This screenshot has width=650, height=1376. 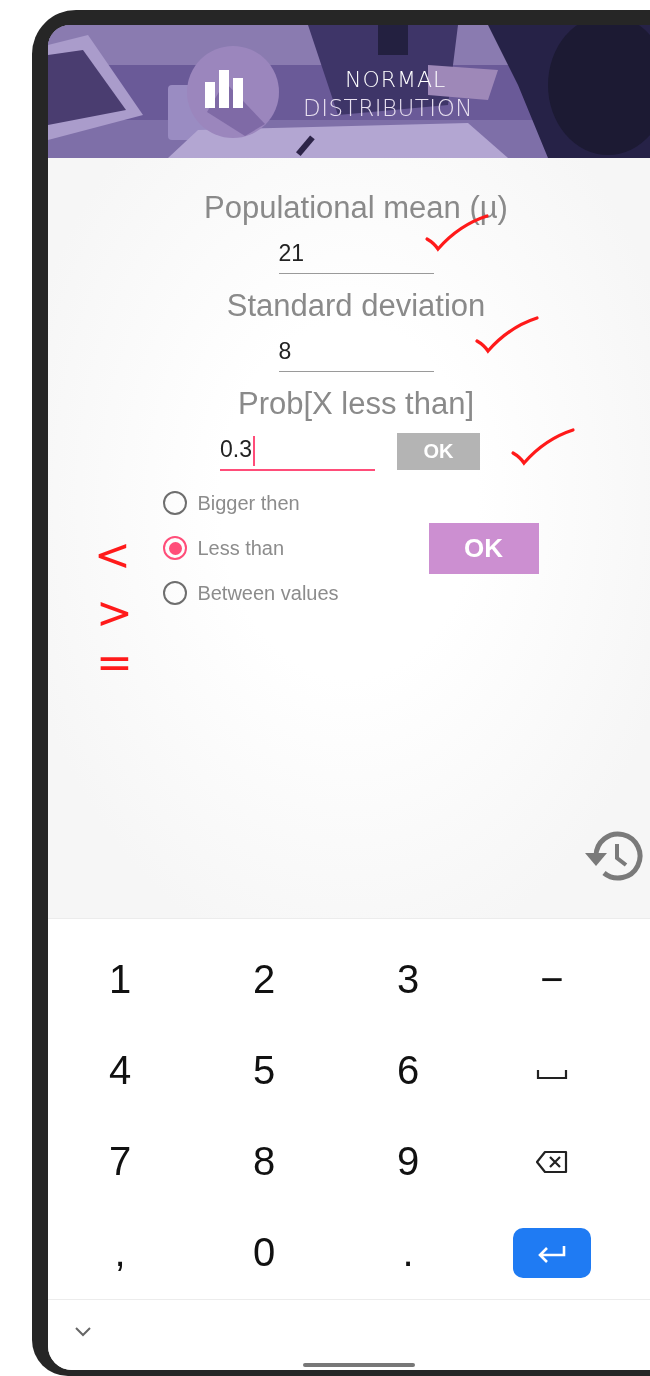 What do you see at coordinates (268, 593) in the screenshot?
I see `option-label: Between values` at bounding box center [268, 593].